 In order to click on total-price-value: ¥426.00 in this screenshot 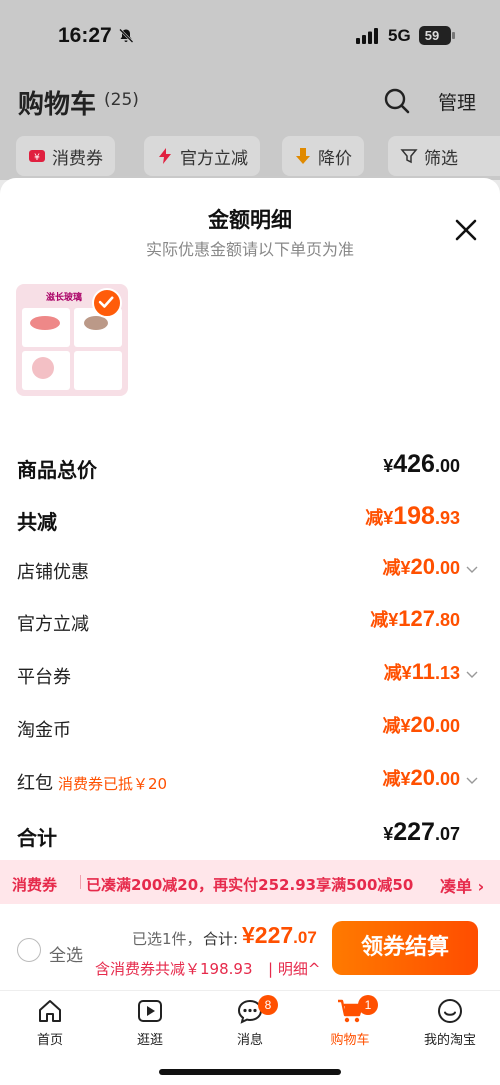, I will do `click(421, 464)`.